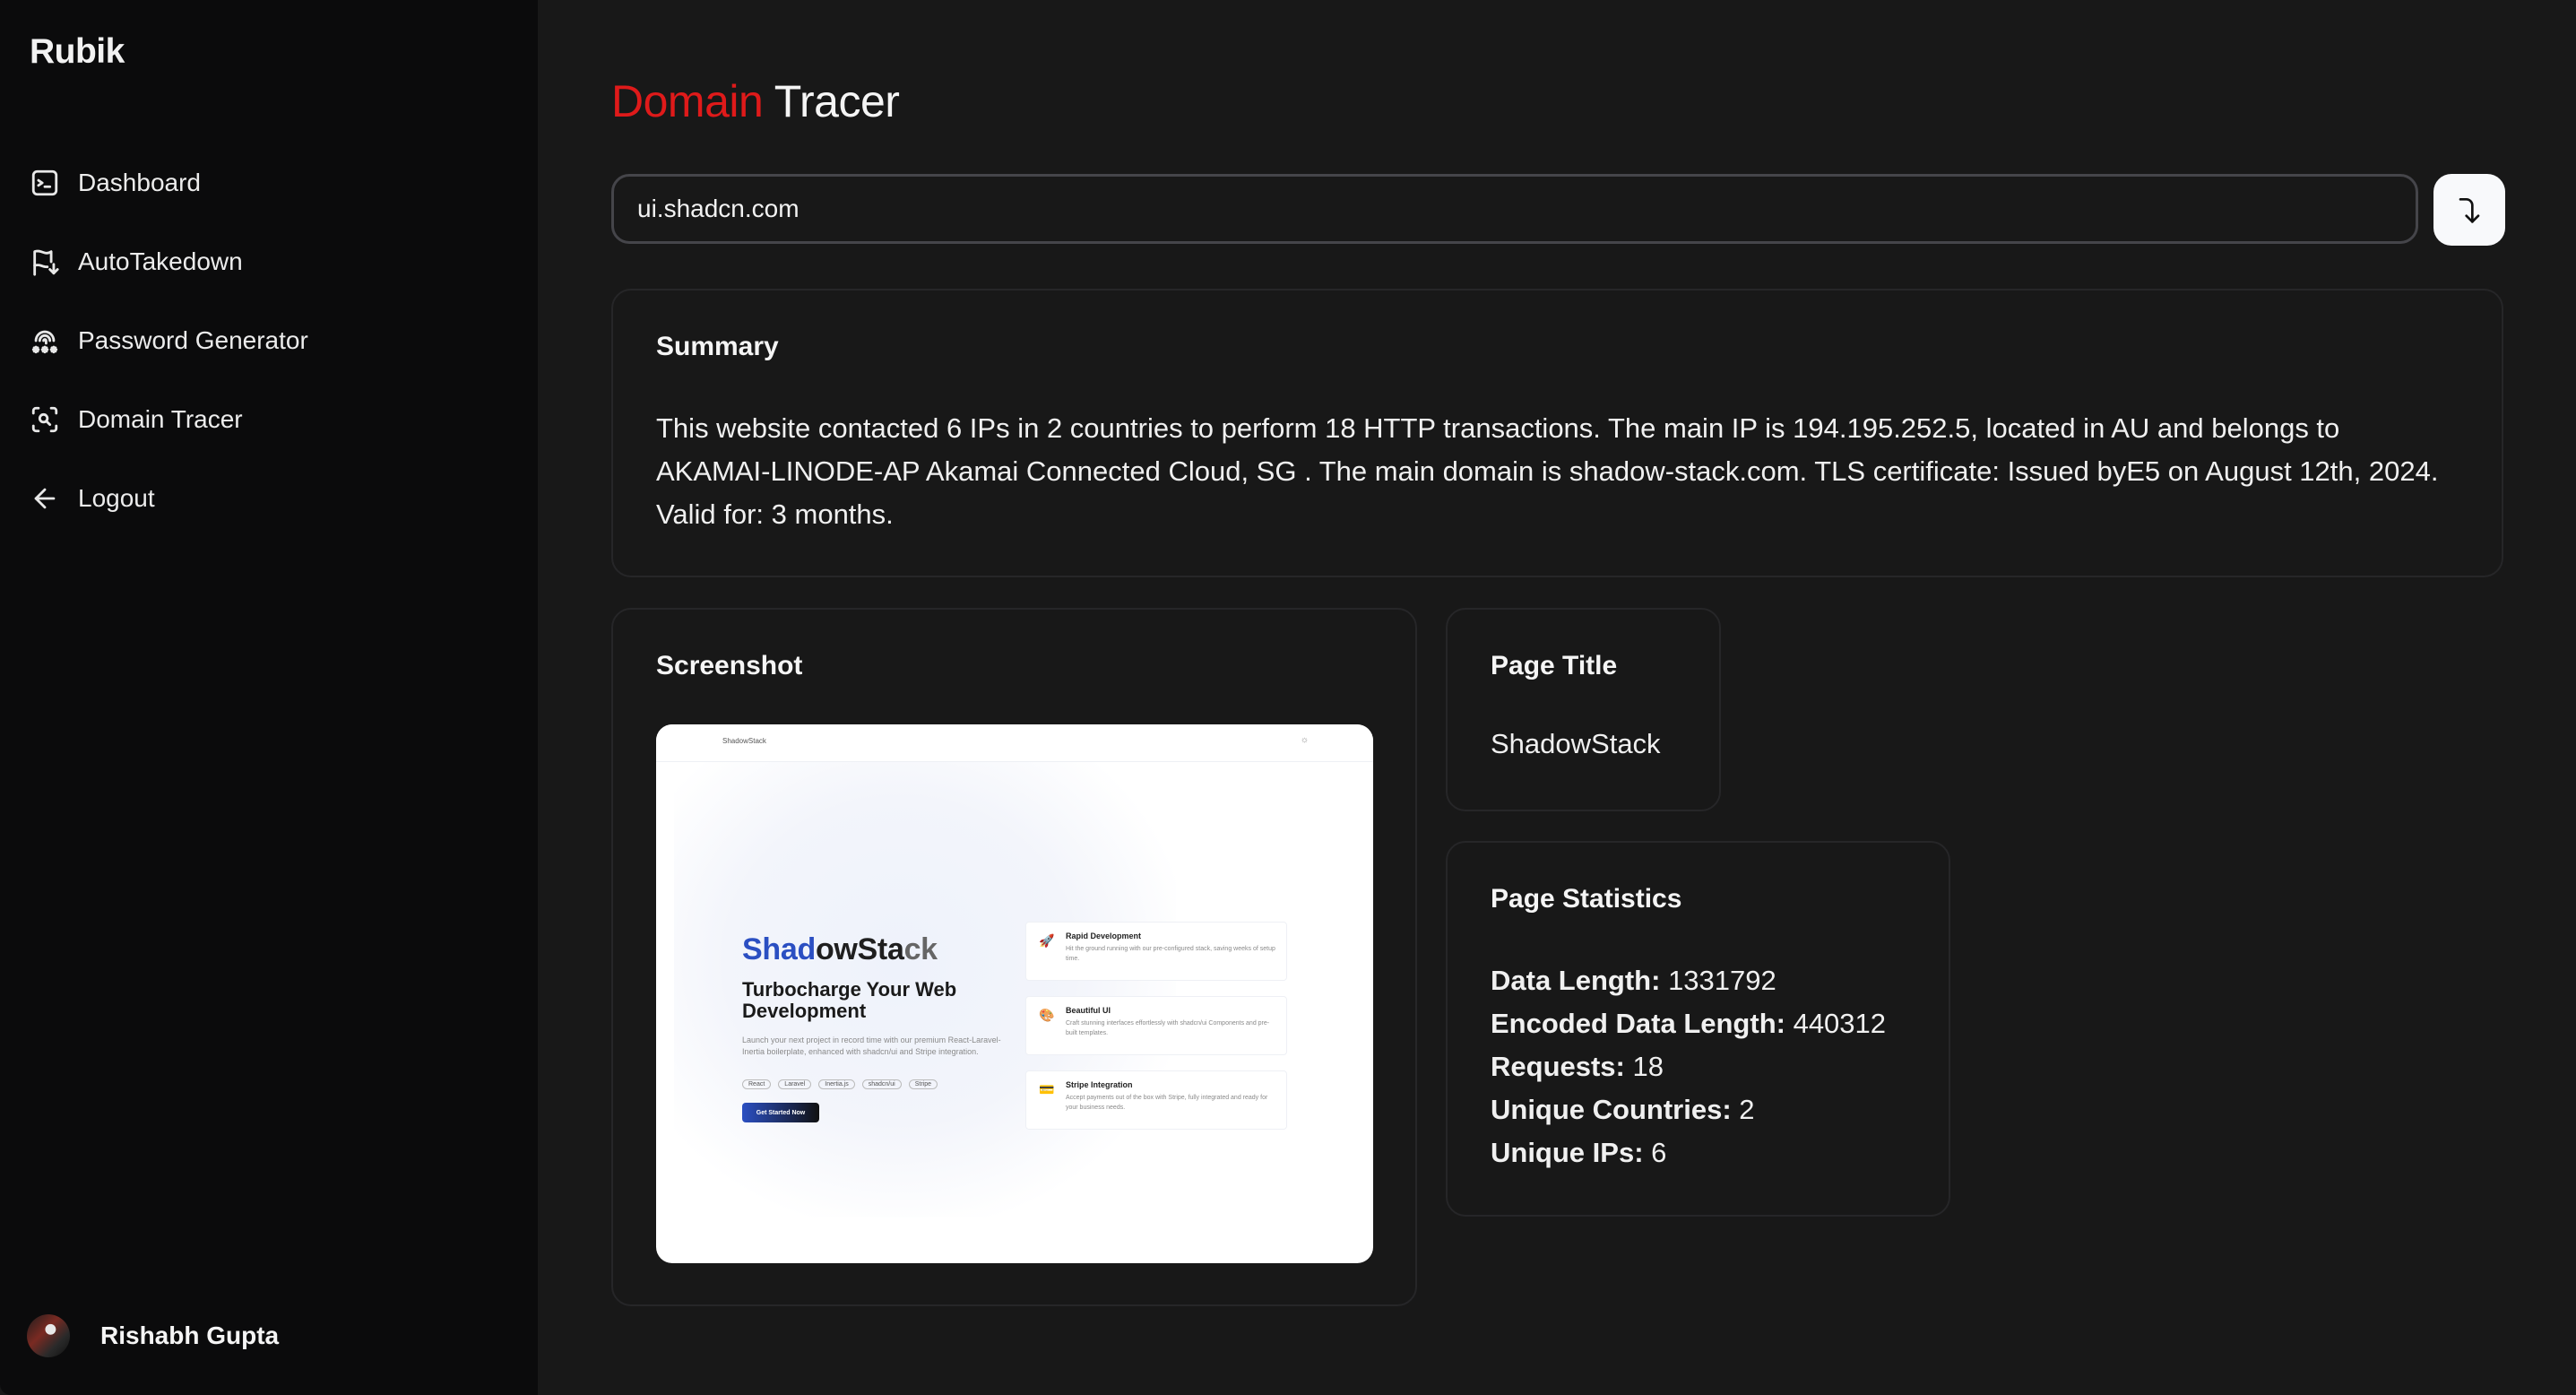 The width and height of the screenshot is (2576, 1395). What do you see at coordinates (1576, 980) in the screenshot?
I see `stat-label: Data Length:` at bounding box center [1576, 980].